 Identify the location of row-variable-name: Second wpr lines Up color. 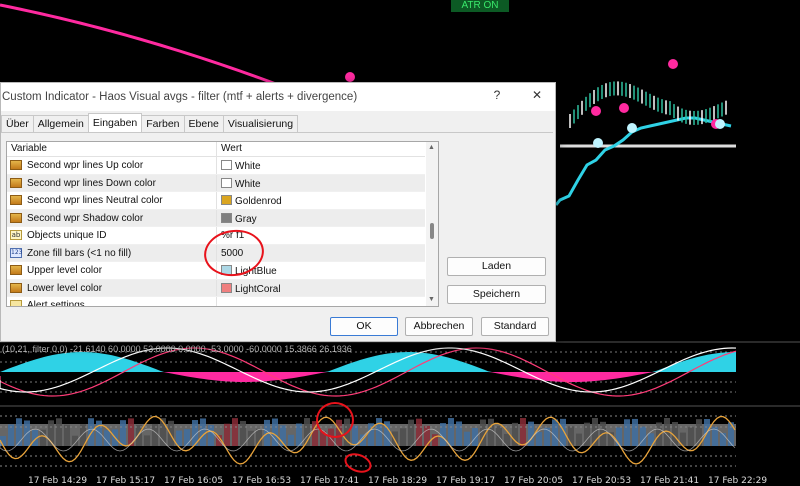
(85, 165).